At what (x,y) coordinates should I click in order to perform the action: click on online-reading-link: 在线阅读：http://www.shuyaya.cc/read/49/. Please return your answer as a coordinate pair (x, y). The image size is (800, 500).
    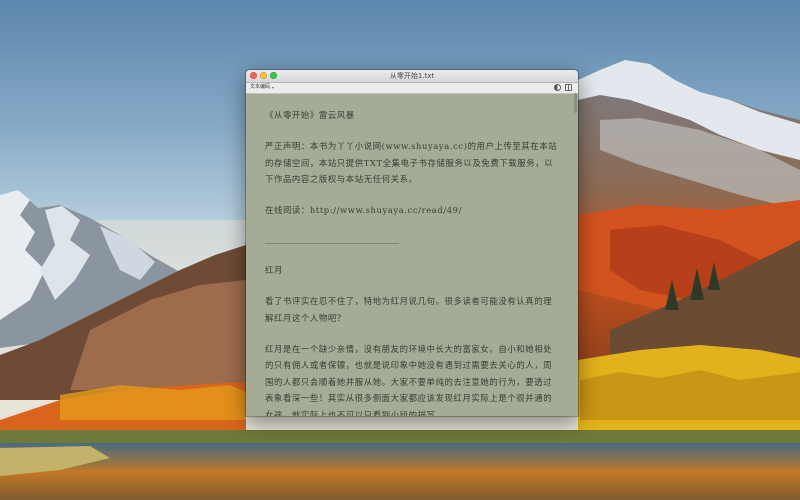
    Looking at the image, I should click on (364, 210).